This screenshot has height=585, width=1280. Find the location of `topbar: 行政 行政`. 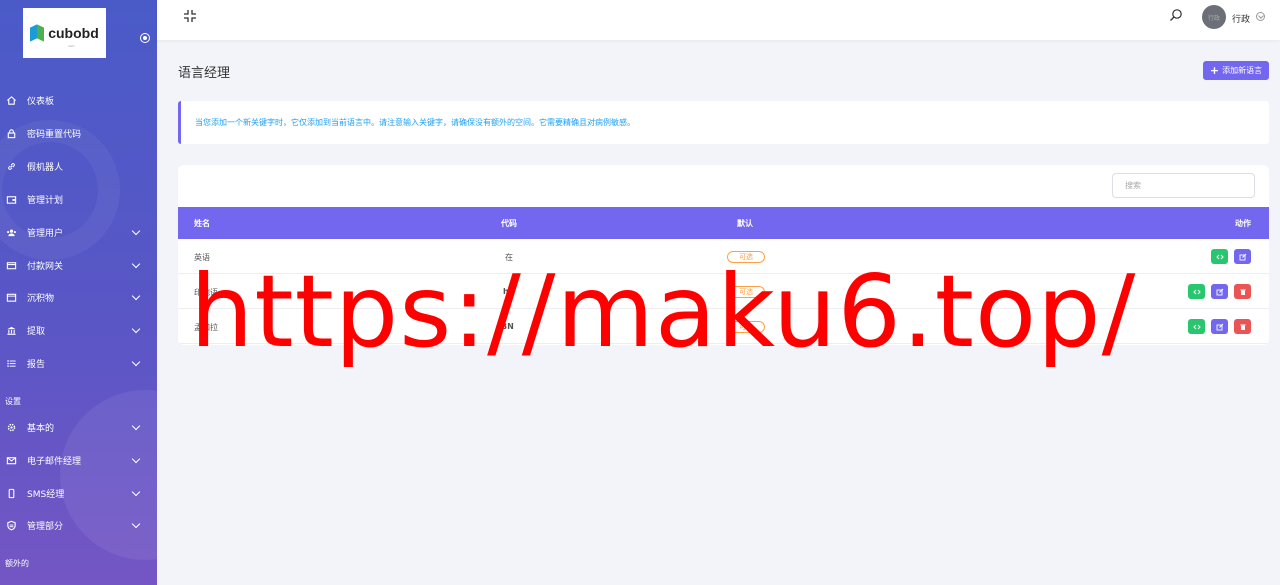

topbar: 行政 行政 is located at coordinates (718, 20).